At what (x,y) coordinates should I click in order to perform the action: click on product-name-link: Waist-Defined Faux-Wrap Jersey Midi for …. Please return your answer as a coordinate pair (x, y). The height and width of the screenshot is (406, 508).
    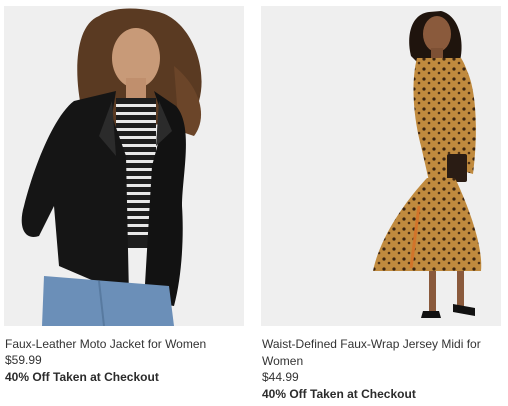
    Looking at the image, I should click on (380, 353).